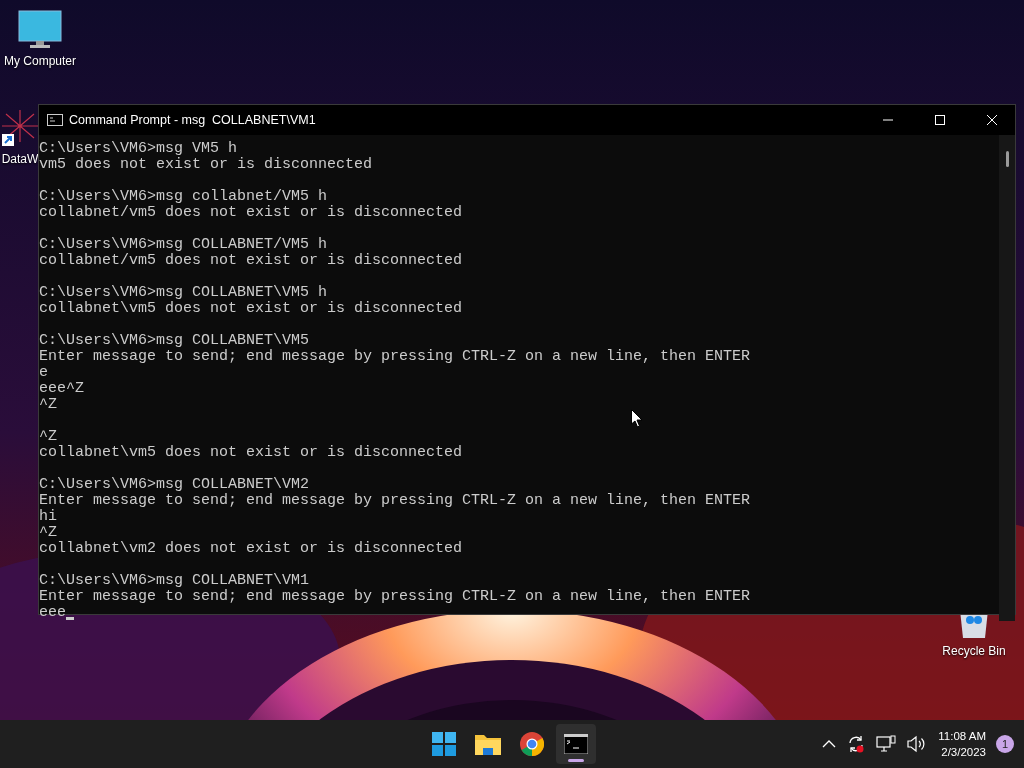  Describe the element at coordinates (974, 651) in the screenshot. I see `icon-label: Recycle Bin` at that location.